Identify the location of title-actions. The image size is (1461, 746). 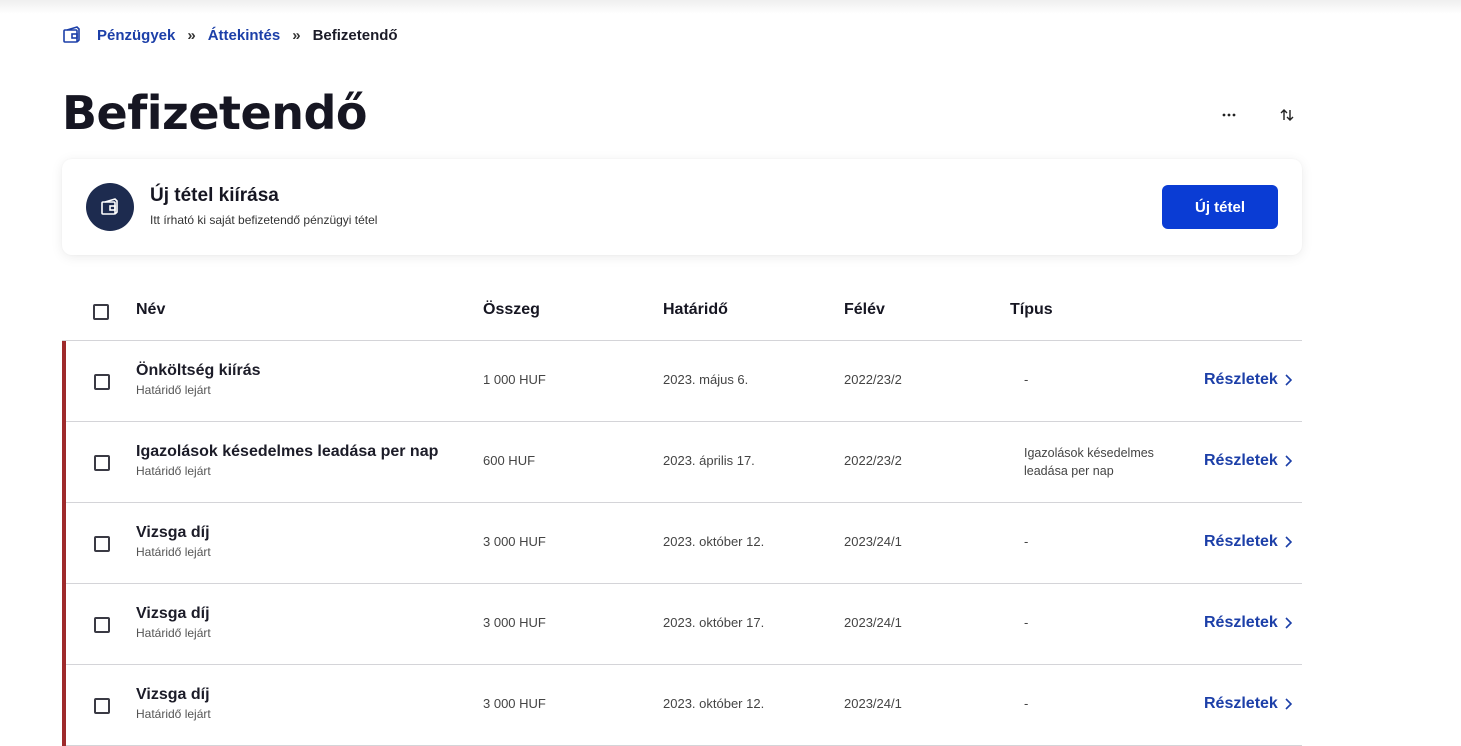
(1258, 115).